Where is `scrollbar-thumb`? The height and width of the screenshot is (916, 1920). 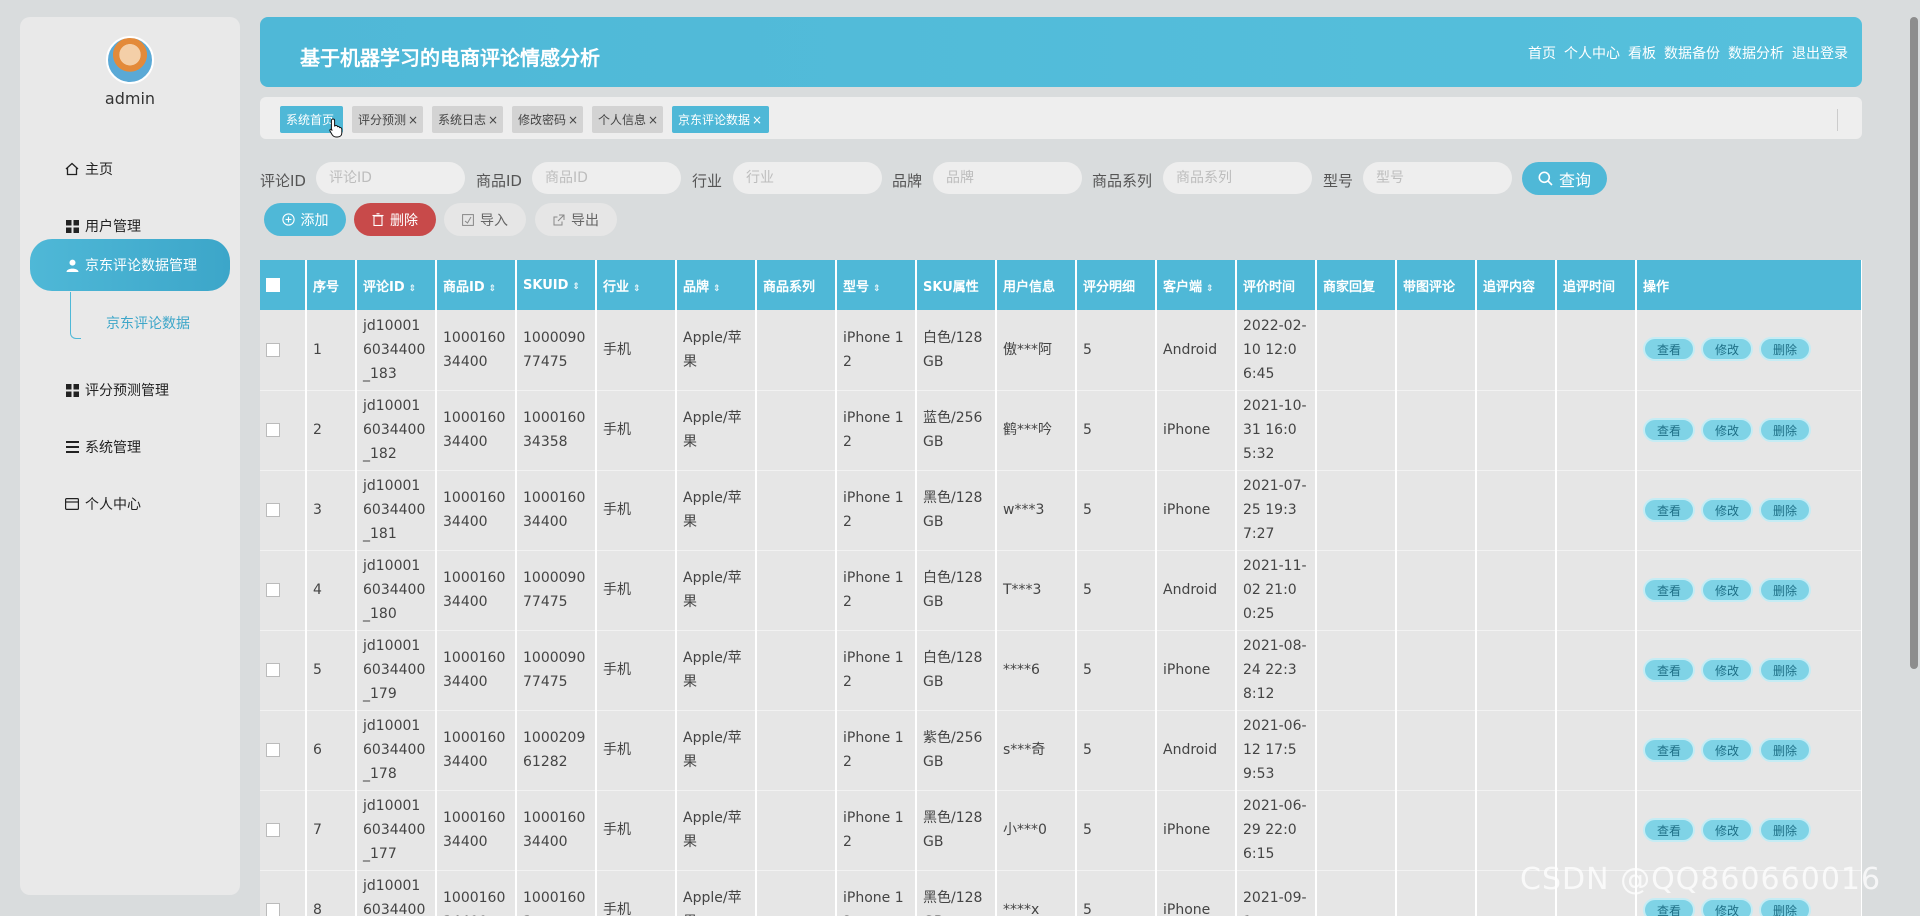 scrollbar-thumb is located at coordinates (1914, 343).